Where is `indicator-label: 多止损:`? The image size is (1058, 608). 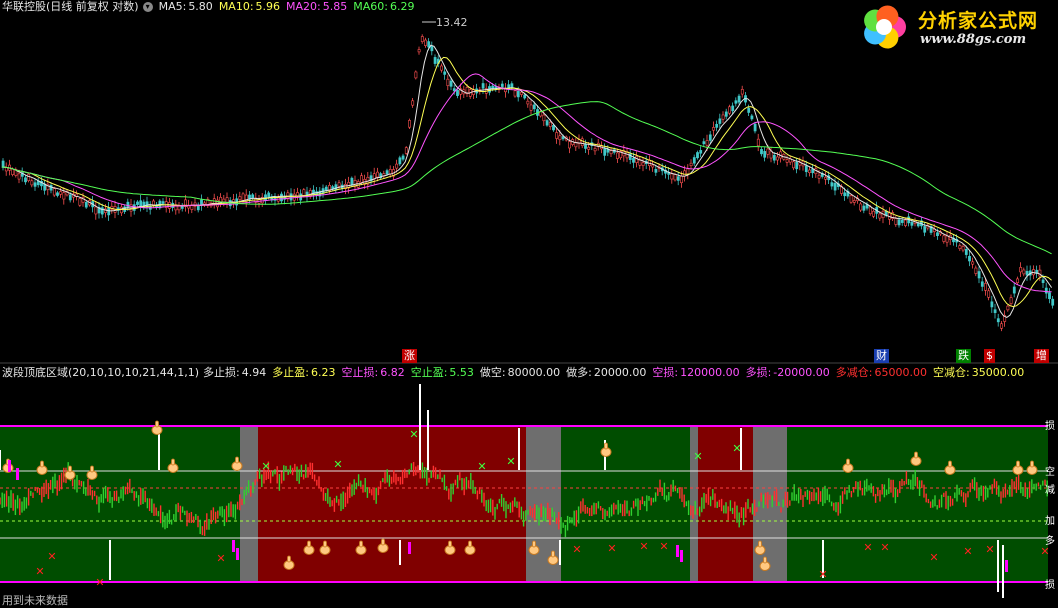 indicator-label: 多止损: is located at coordinates (221, 372).